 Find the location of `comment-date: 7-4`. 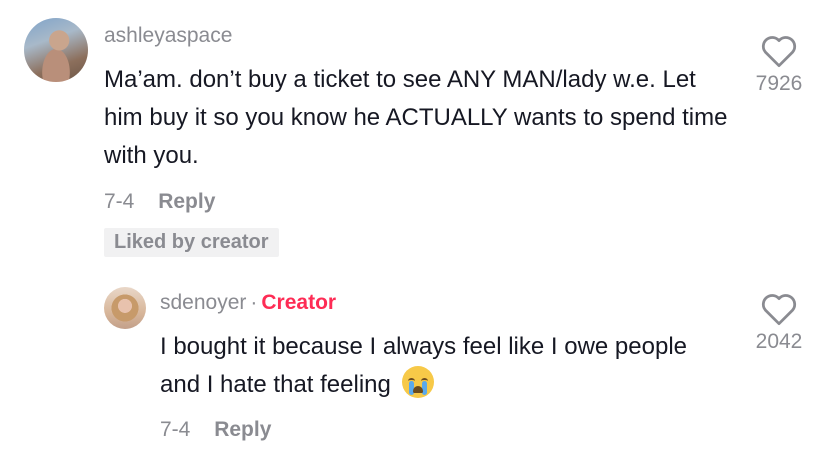

comment-date: 7-4 is located at coordinates (119, 201).